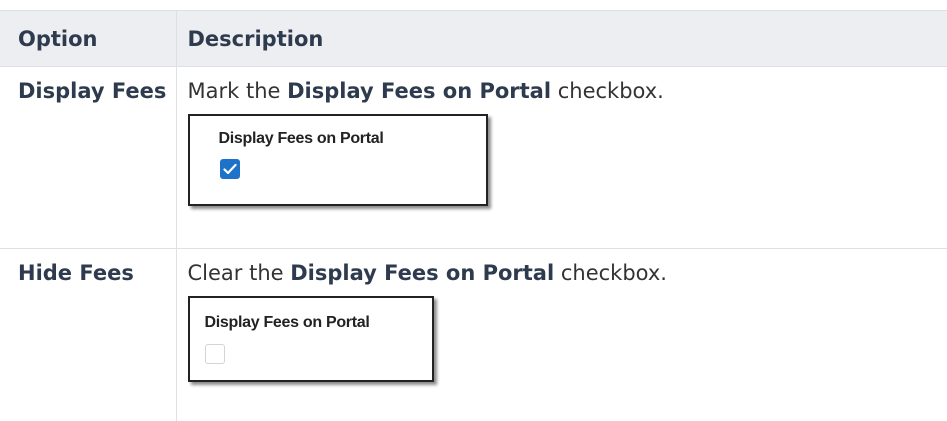 This screenshot has width=947, height=421. Describe the element at coordinates (76, 273) in the screenshot. I see `option-cell: Hide Fees` at that location.